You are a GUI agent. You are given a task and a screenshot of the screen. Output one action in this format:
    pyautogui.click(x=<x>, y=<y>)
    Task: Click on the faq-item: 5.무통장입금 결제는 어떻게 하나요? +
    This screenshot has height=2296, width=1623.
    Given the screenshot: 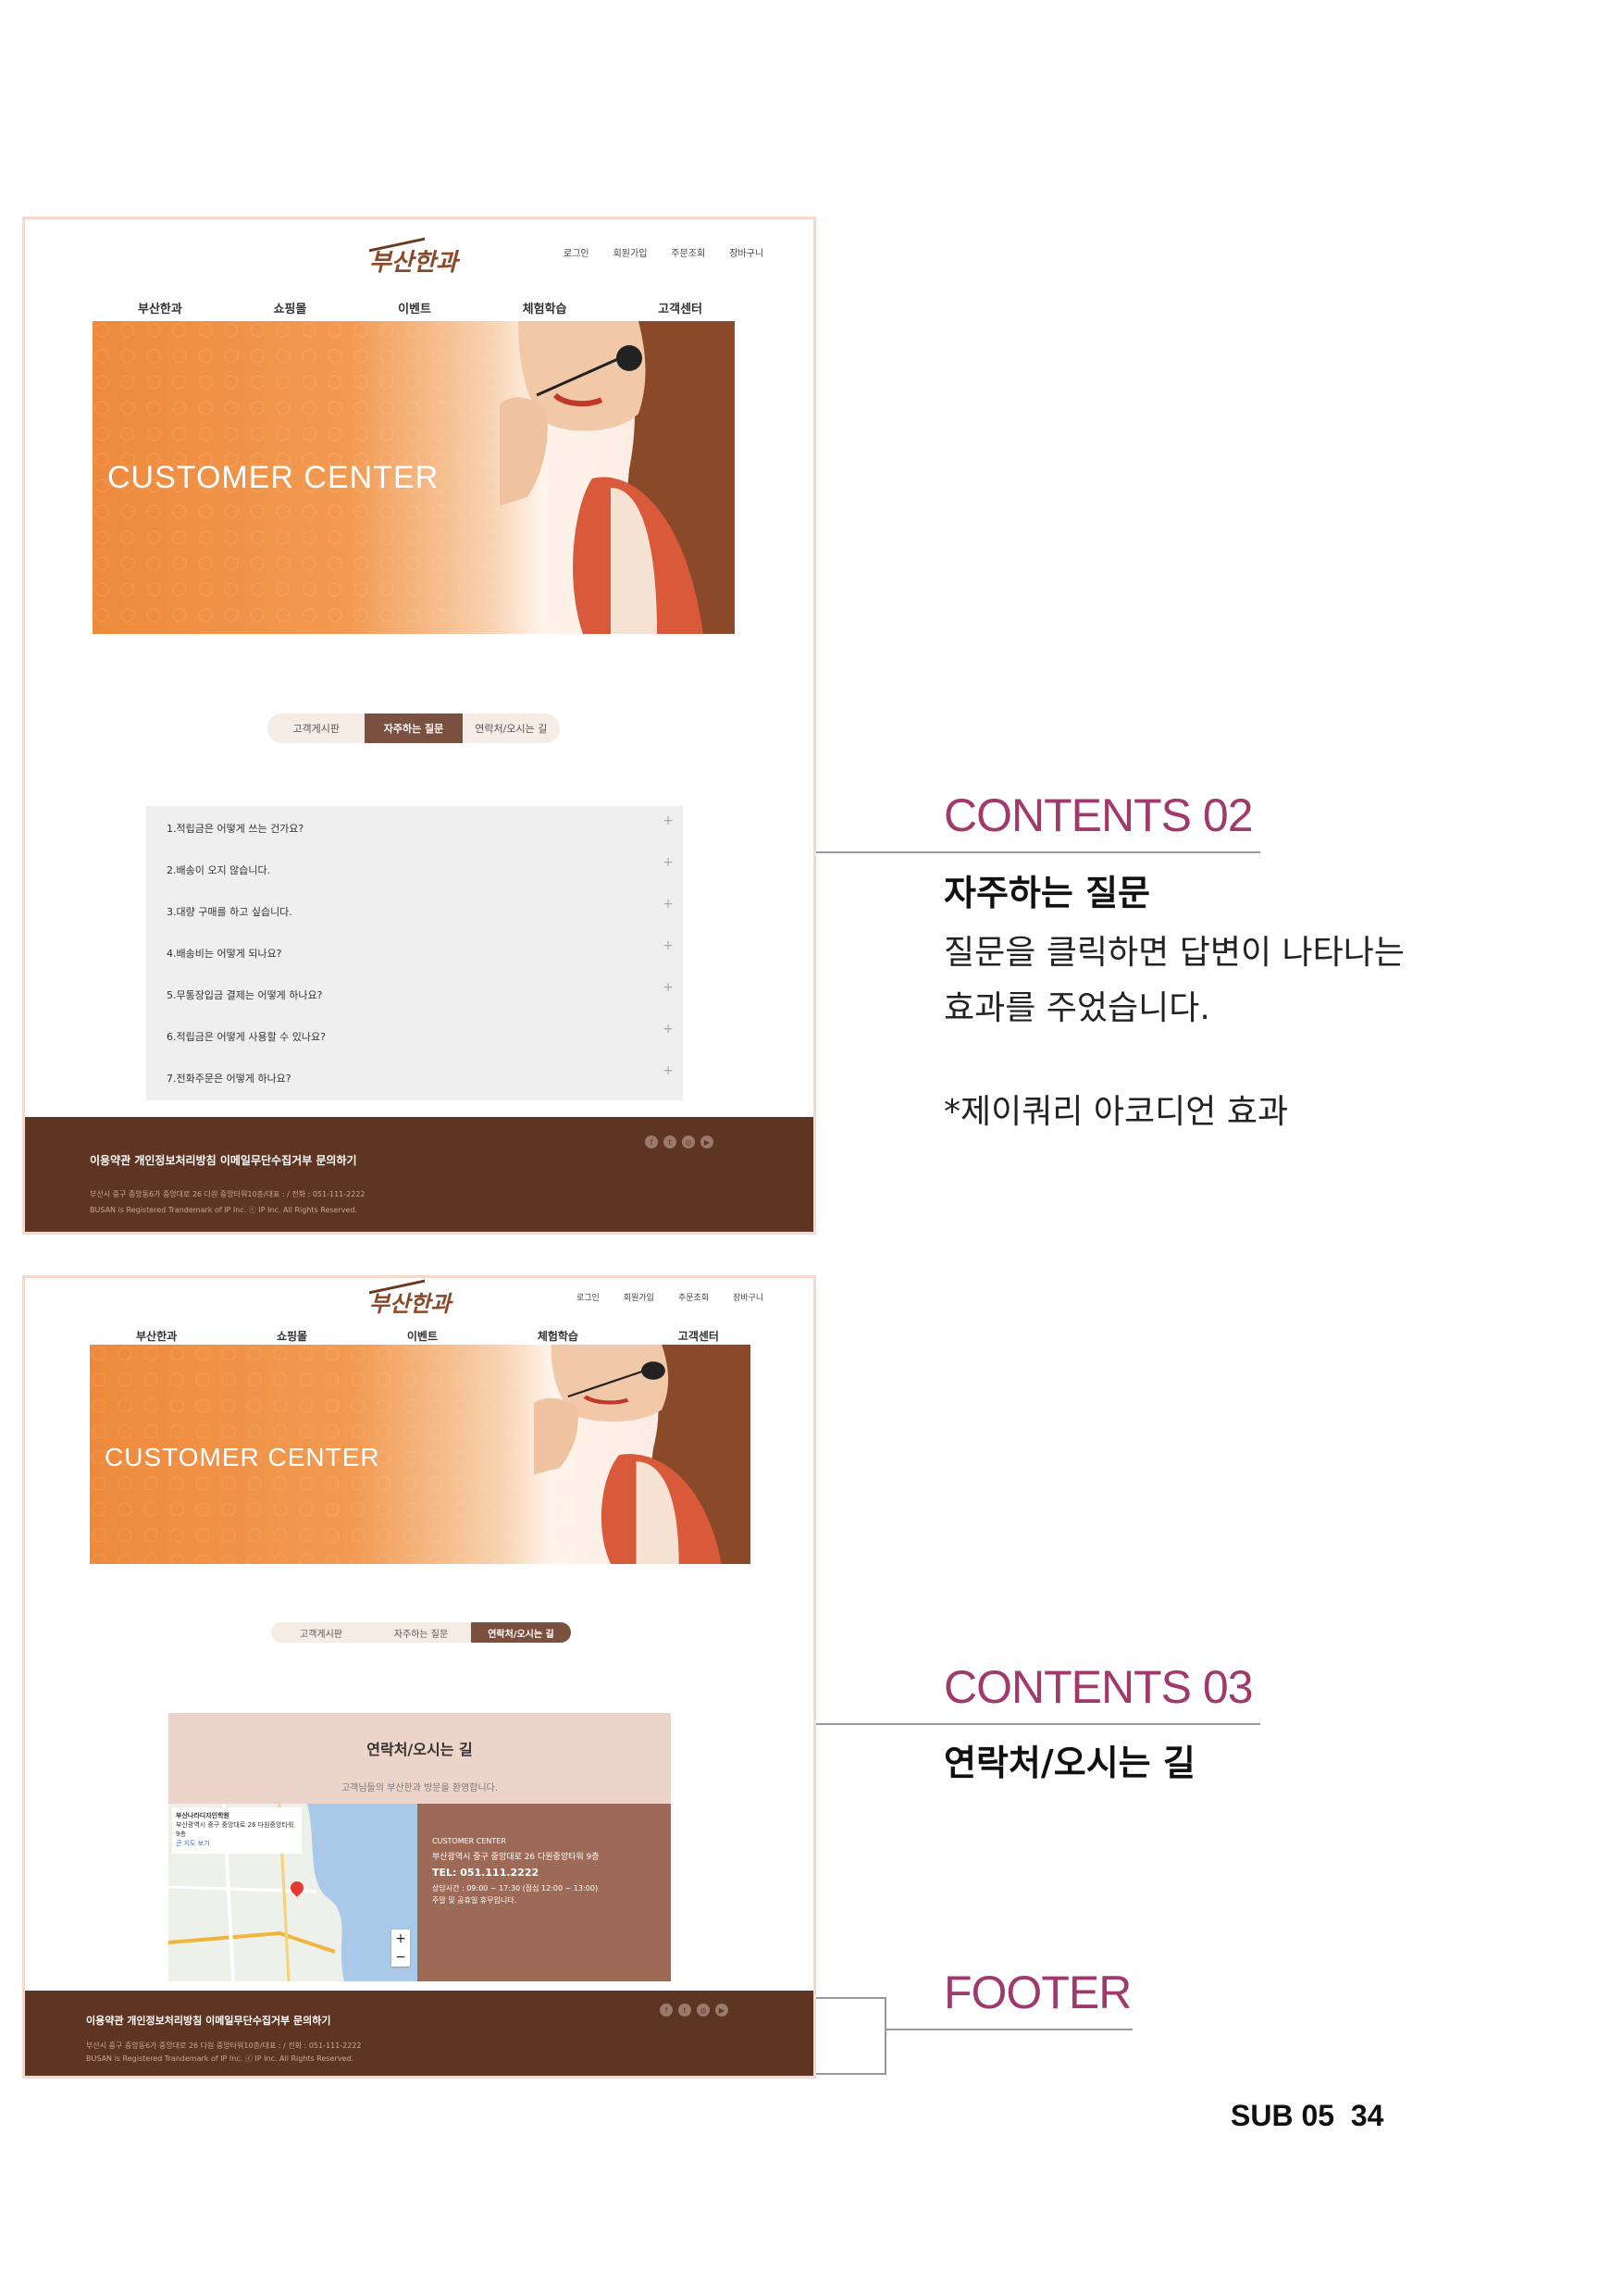 What is the action you would take?
    pyautogui.click(x=420, y=991)
    